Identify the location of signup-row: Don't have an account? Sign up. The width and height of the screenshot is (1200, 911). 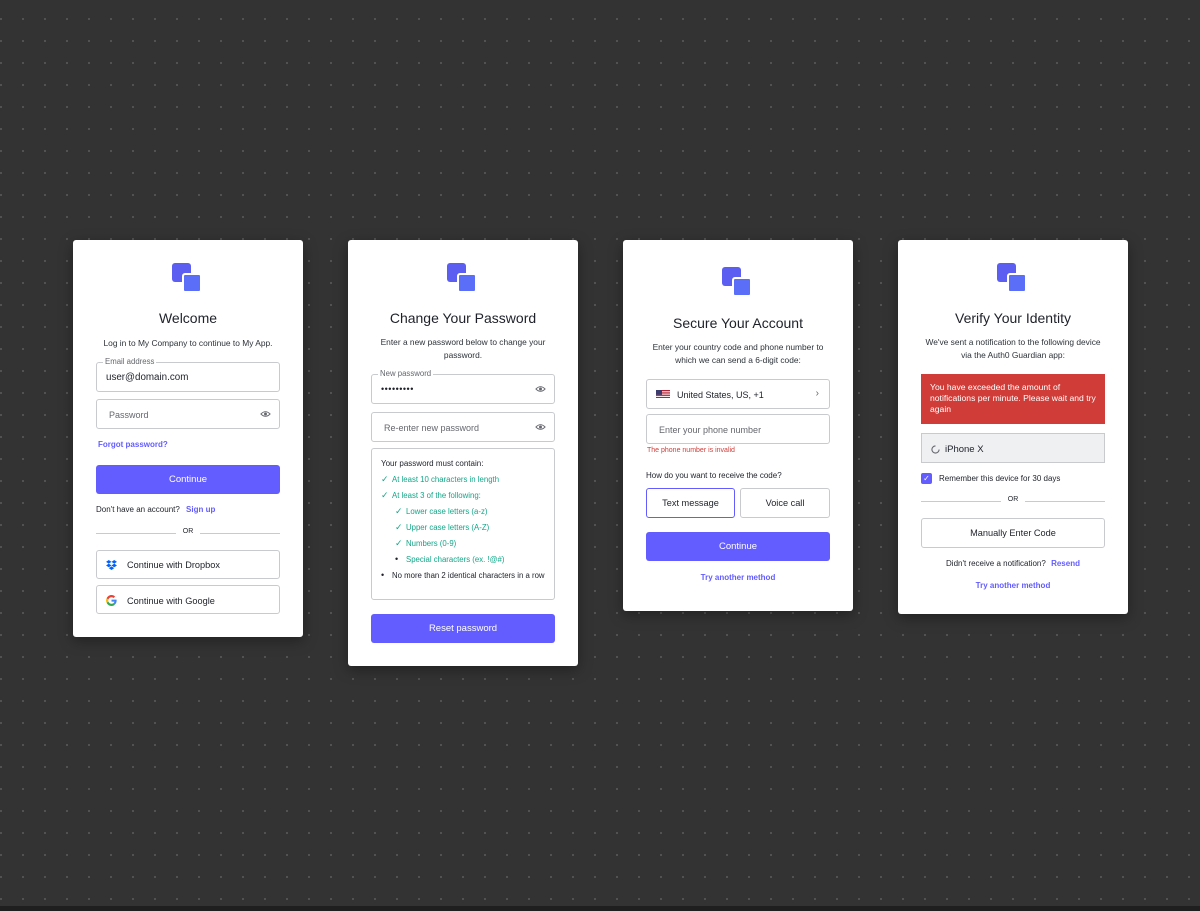
(155, 509).